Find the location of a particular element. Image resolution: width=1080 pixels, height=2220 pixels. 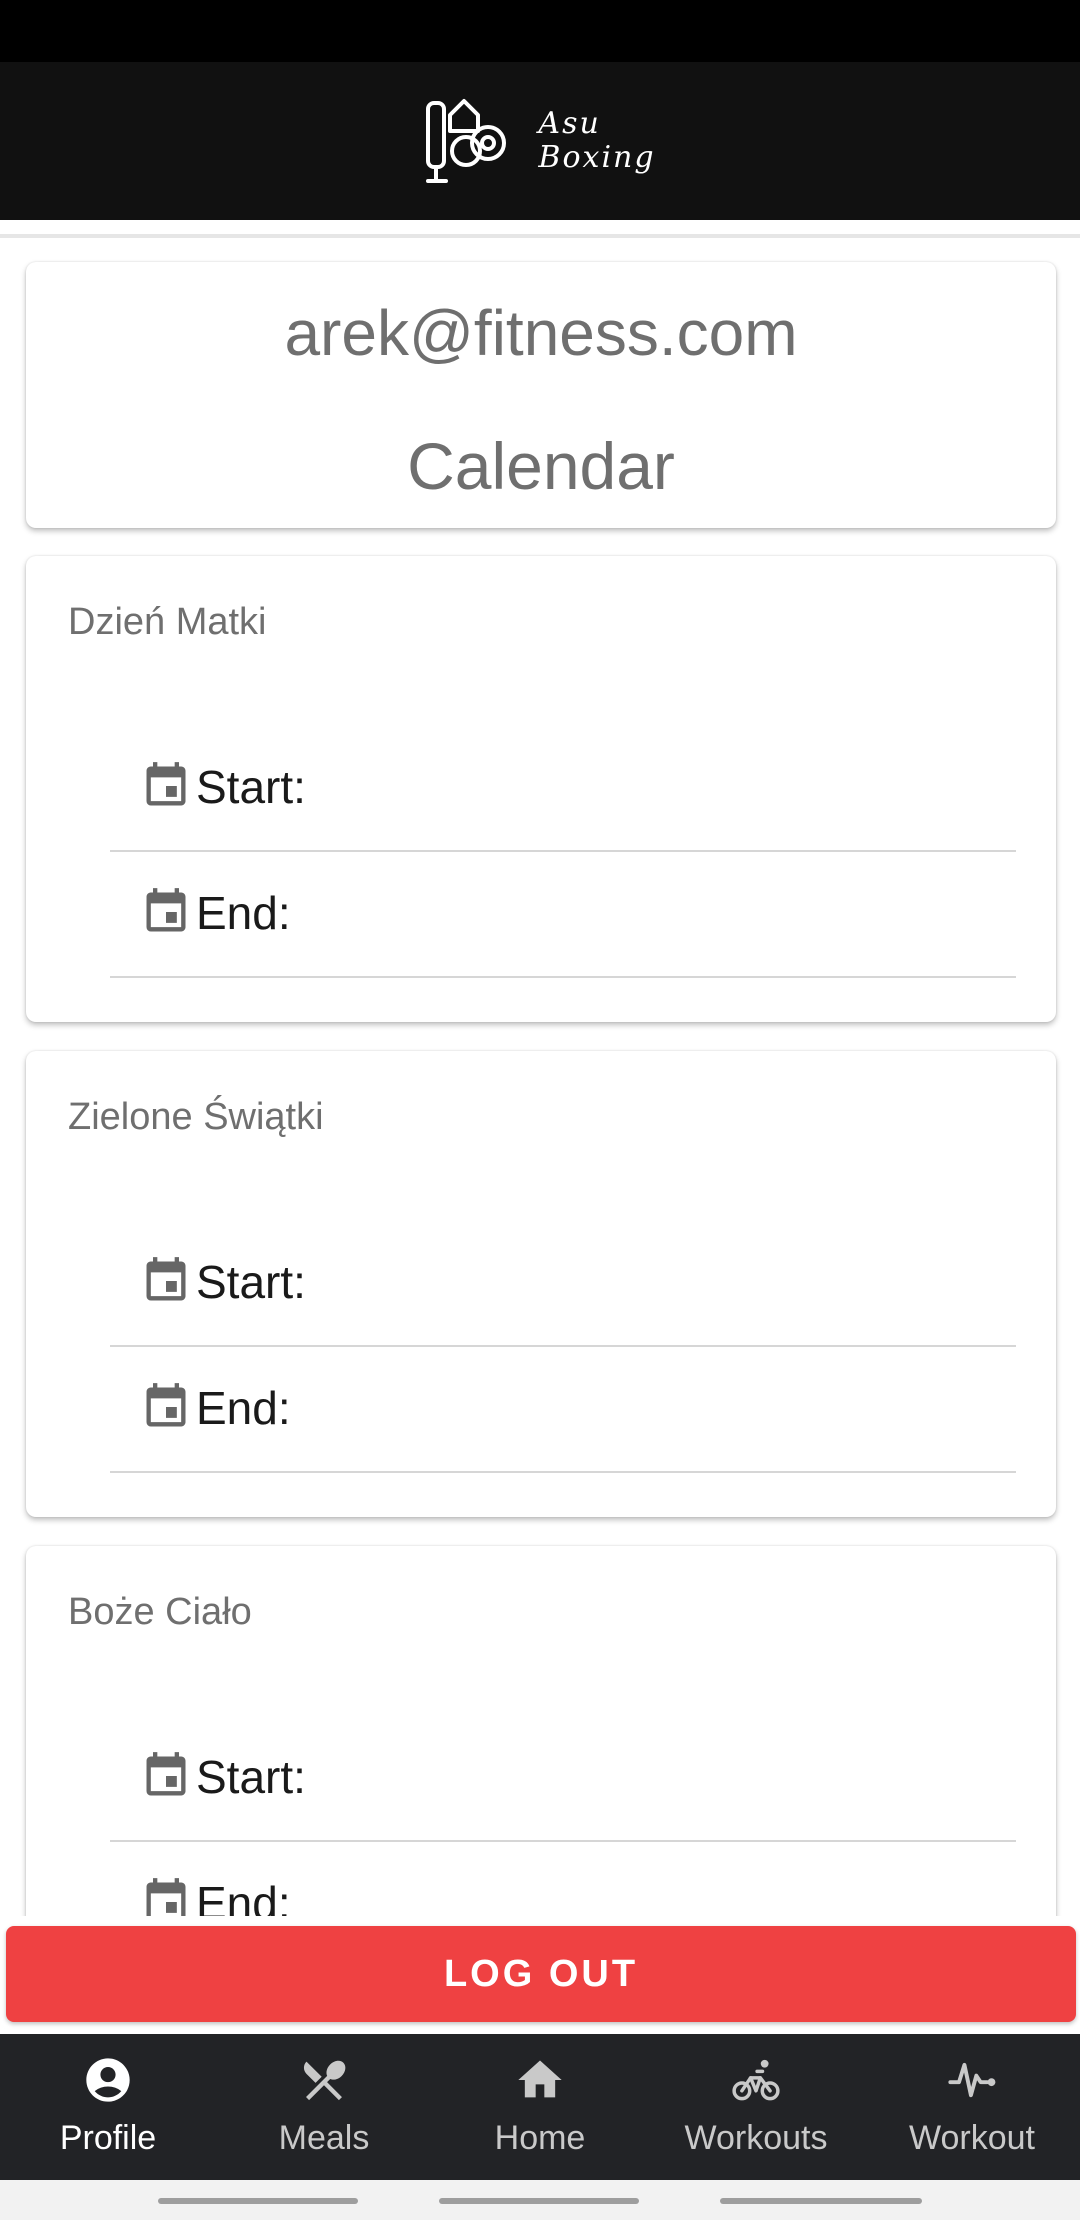

nav-label-workout: Workout is located at coordinates (972, 2138).